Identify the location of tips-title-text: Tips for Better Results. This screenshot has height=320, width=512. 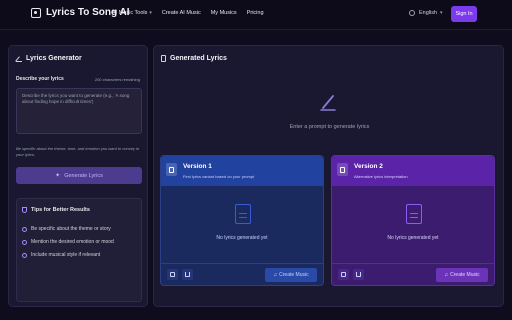
(60, 210).